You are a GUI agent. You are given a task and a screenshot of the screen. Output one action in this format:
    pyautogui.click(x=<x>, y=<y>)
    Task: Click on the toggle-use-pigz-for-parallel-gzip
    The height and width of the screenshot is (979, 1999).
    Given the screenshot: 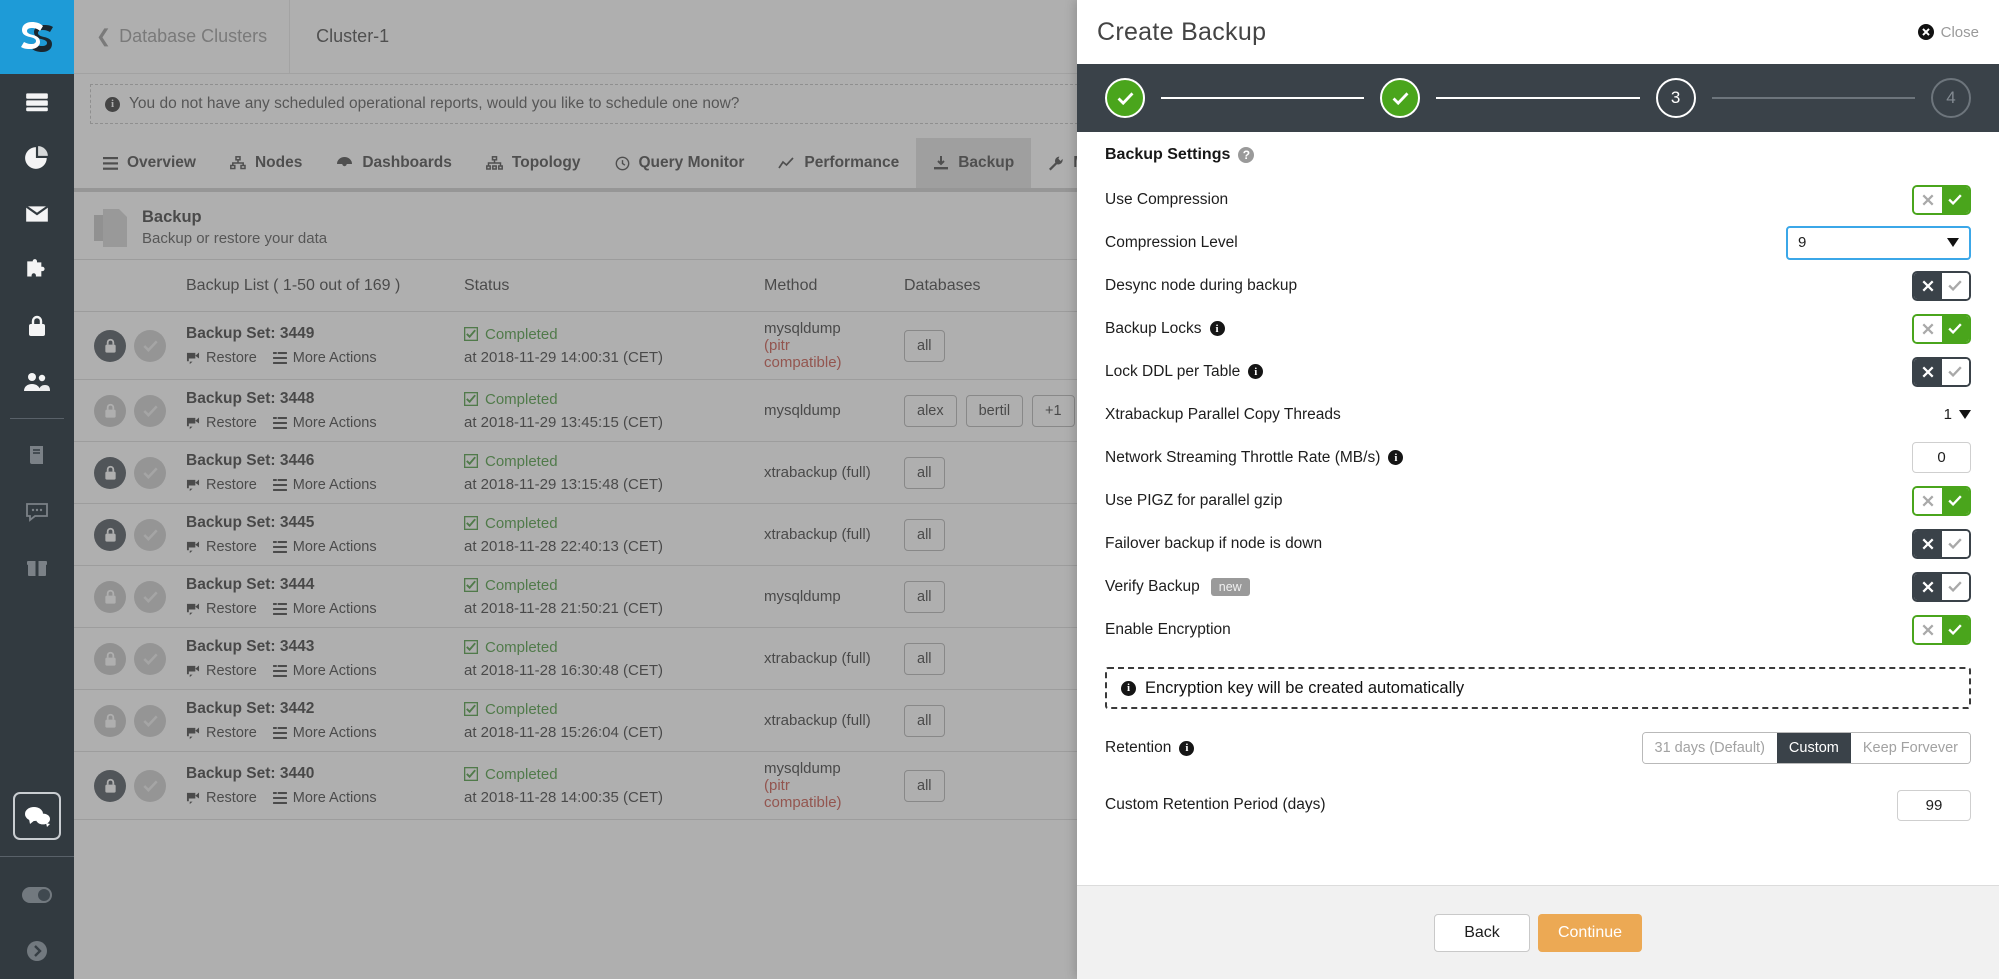 What is the action you would take?
    pyautogui.click(x=1941, y=500)
    